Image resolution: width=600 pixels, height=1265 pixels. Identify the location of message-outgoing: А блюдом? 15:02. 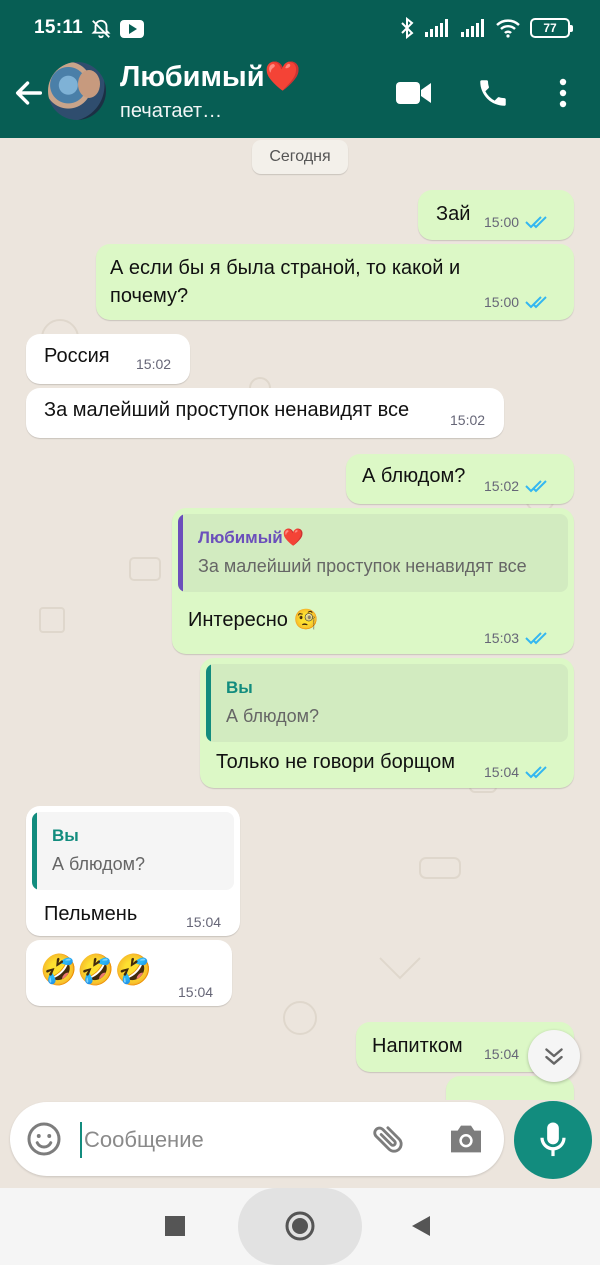
(460, 479).